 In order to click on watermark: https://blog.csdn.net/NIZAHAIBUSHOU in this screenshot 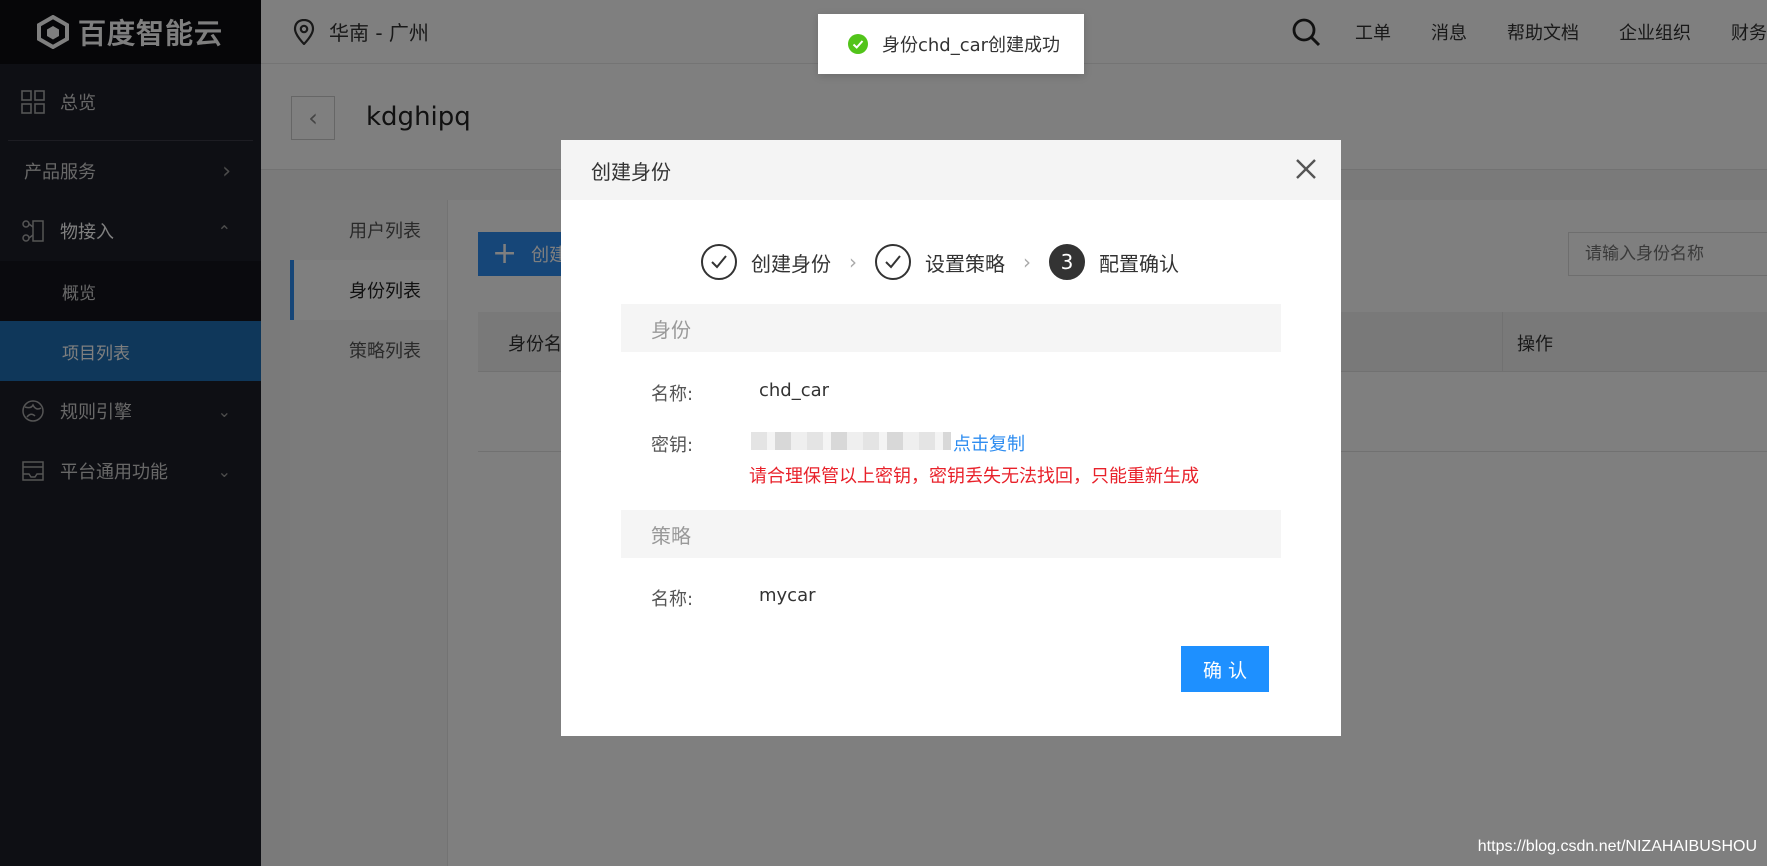, I will do `click(1617, 846)`.